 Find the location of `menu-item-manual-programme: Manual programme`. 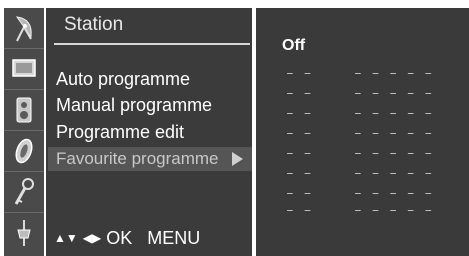

menu-item-manual-programme: Manual programme is located at coordinates (134, 105).